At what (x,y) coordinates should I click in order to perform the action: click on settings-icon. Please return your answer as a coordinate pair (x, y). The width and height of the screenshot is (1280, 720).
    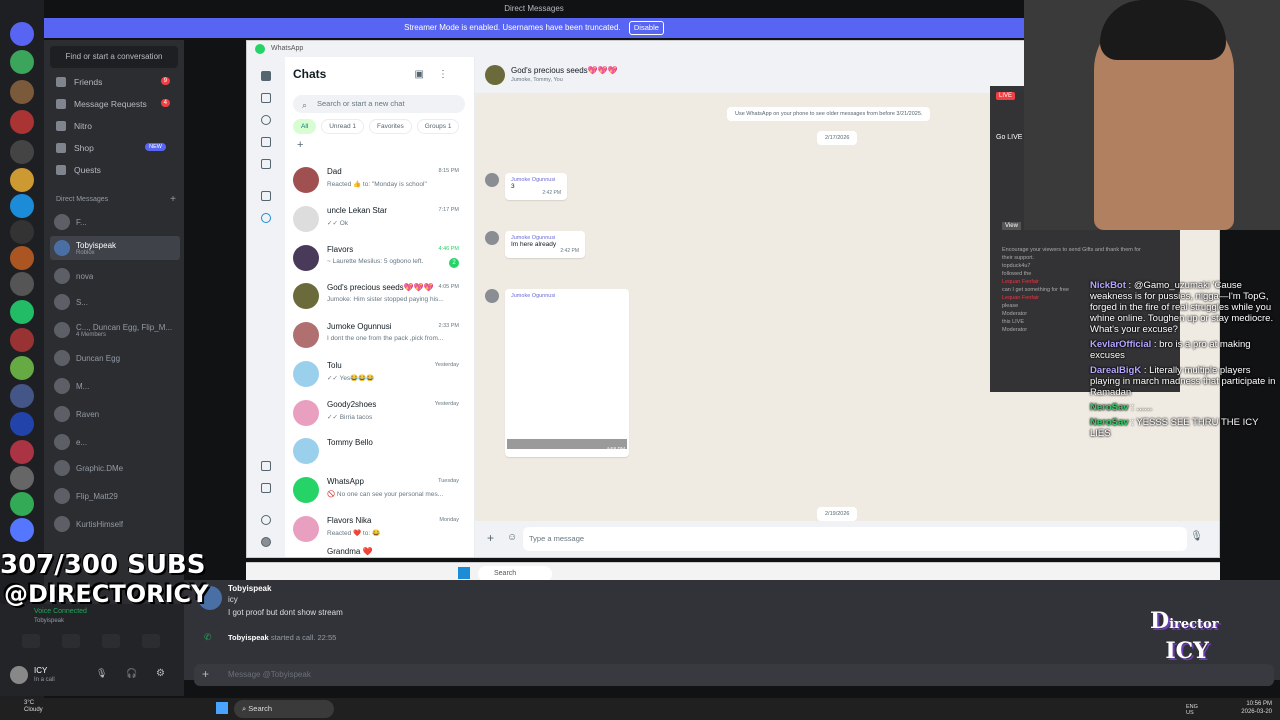
    Looking at the image, I should click on (266, 520).